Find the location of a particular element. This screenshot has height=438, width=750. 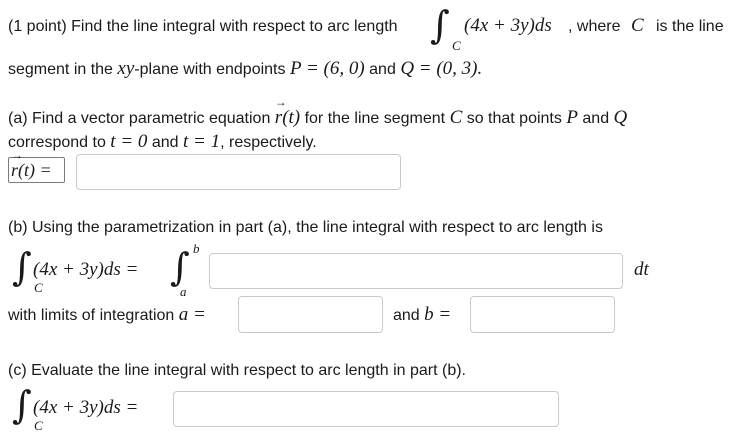

intro-line2a: segment in the is located at coordinates (60, 69).